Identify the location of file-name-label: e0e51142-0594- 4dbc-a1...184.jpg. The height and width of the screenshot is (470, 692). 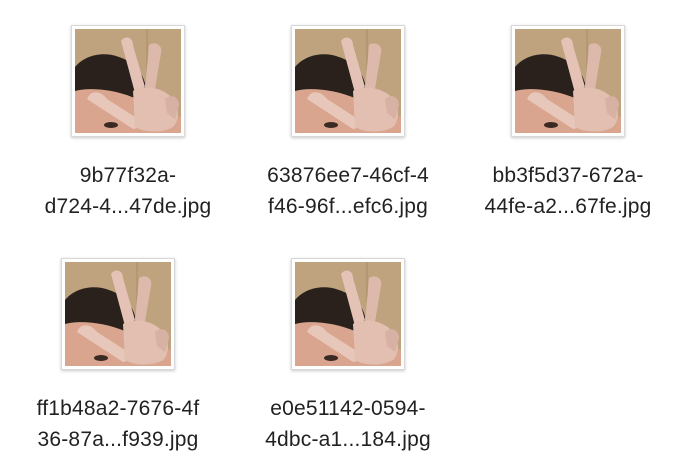
(348, 424).